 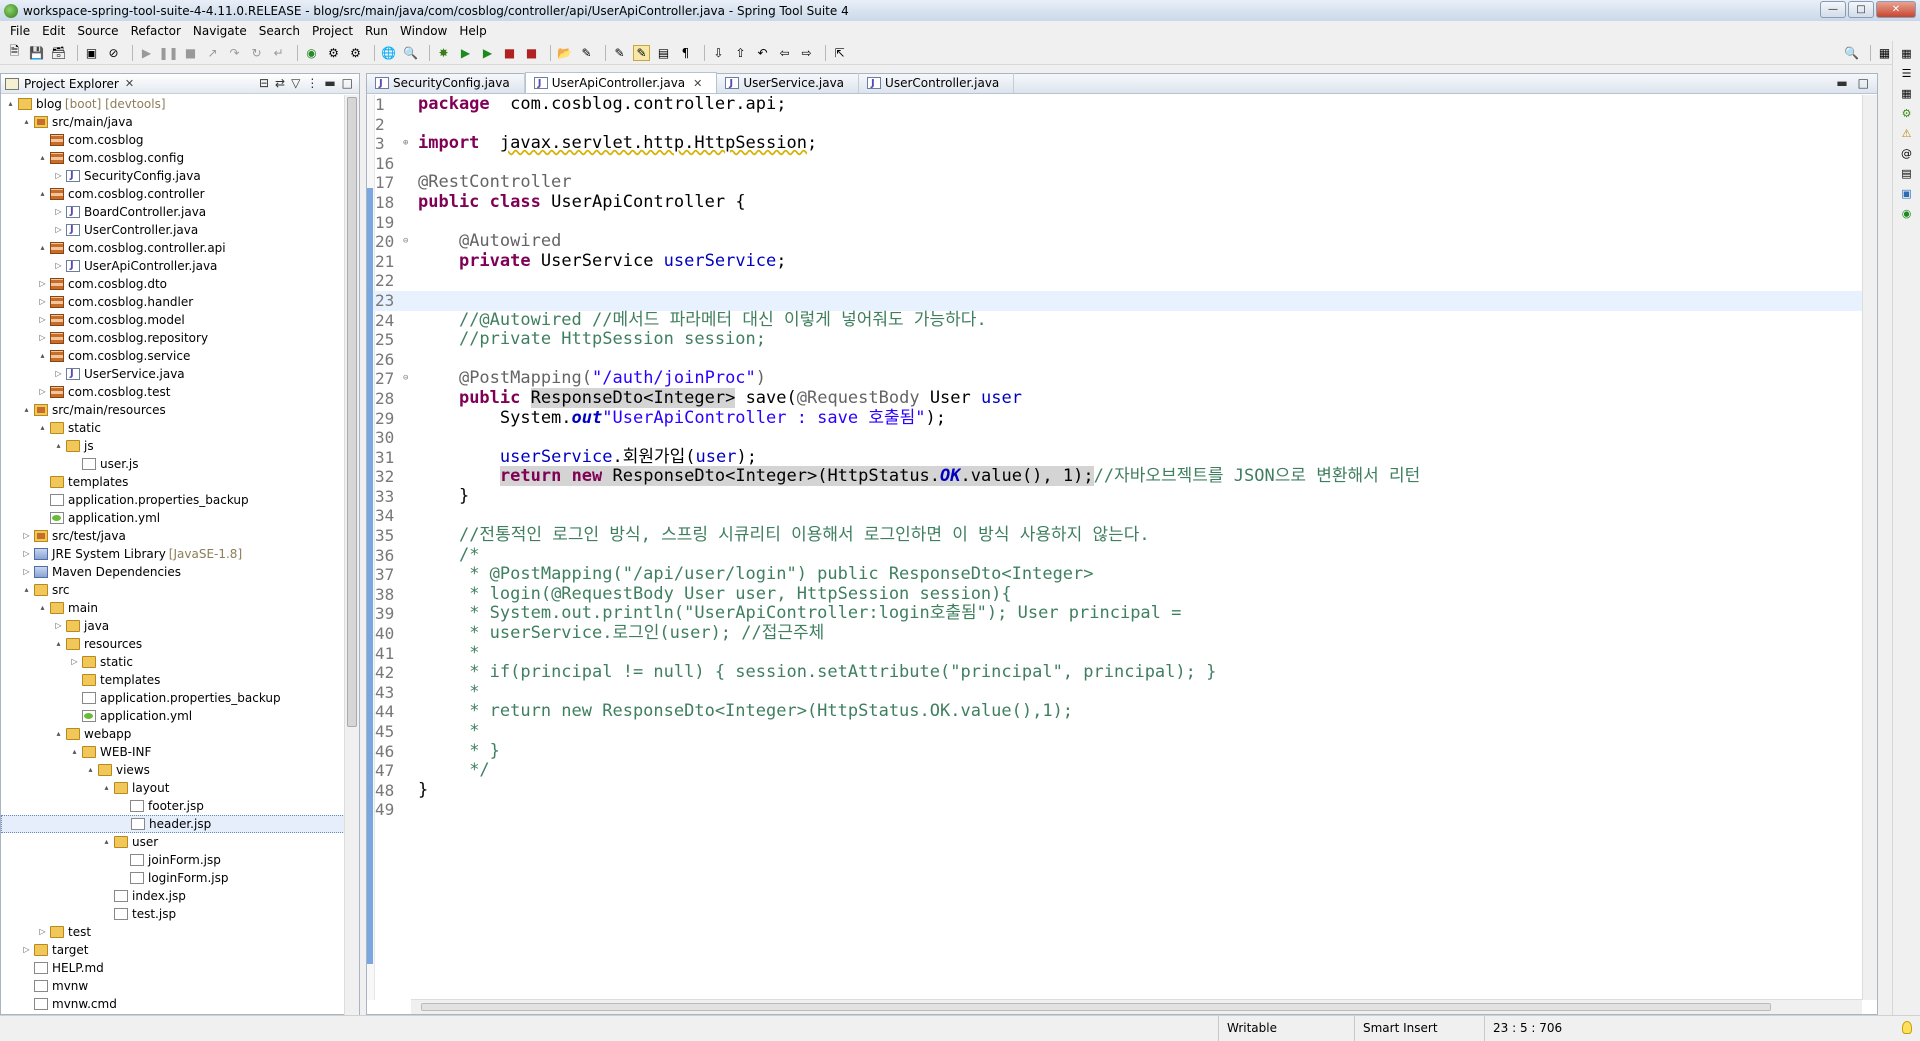 What do you see at coordinates (173, 536) in the screenshot?
I see `tree-item: ▷ src/test/java` at bounding box center [173, 536].